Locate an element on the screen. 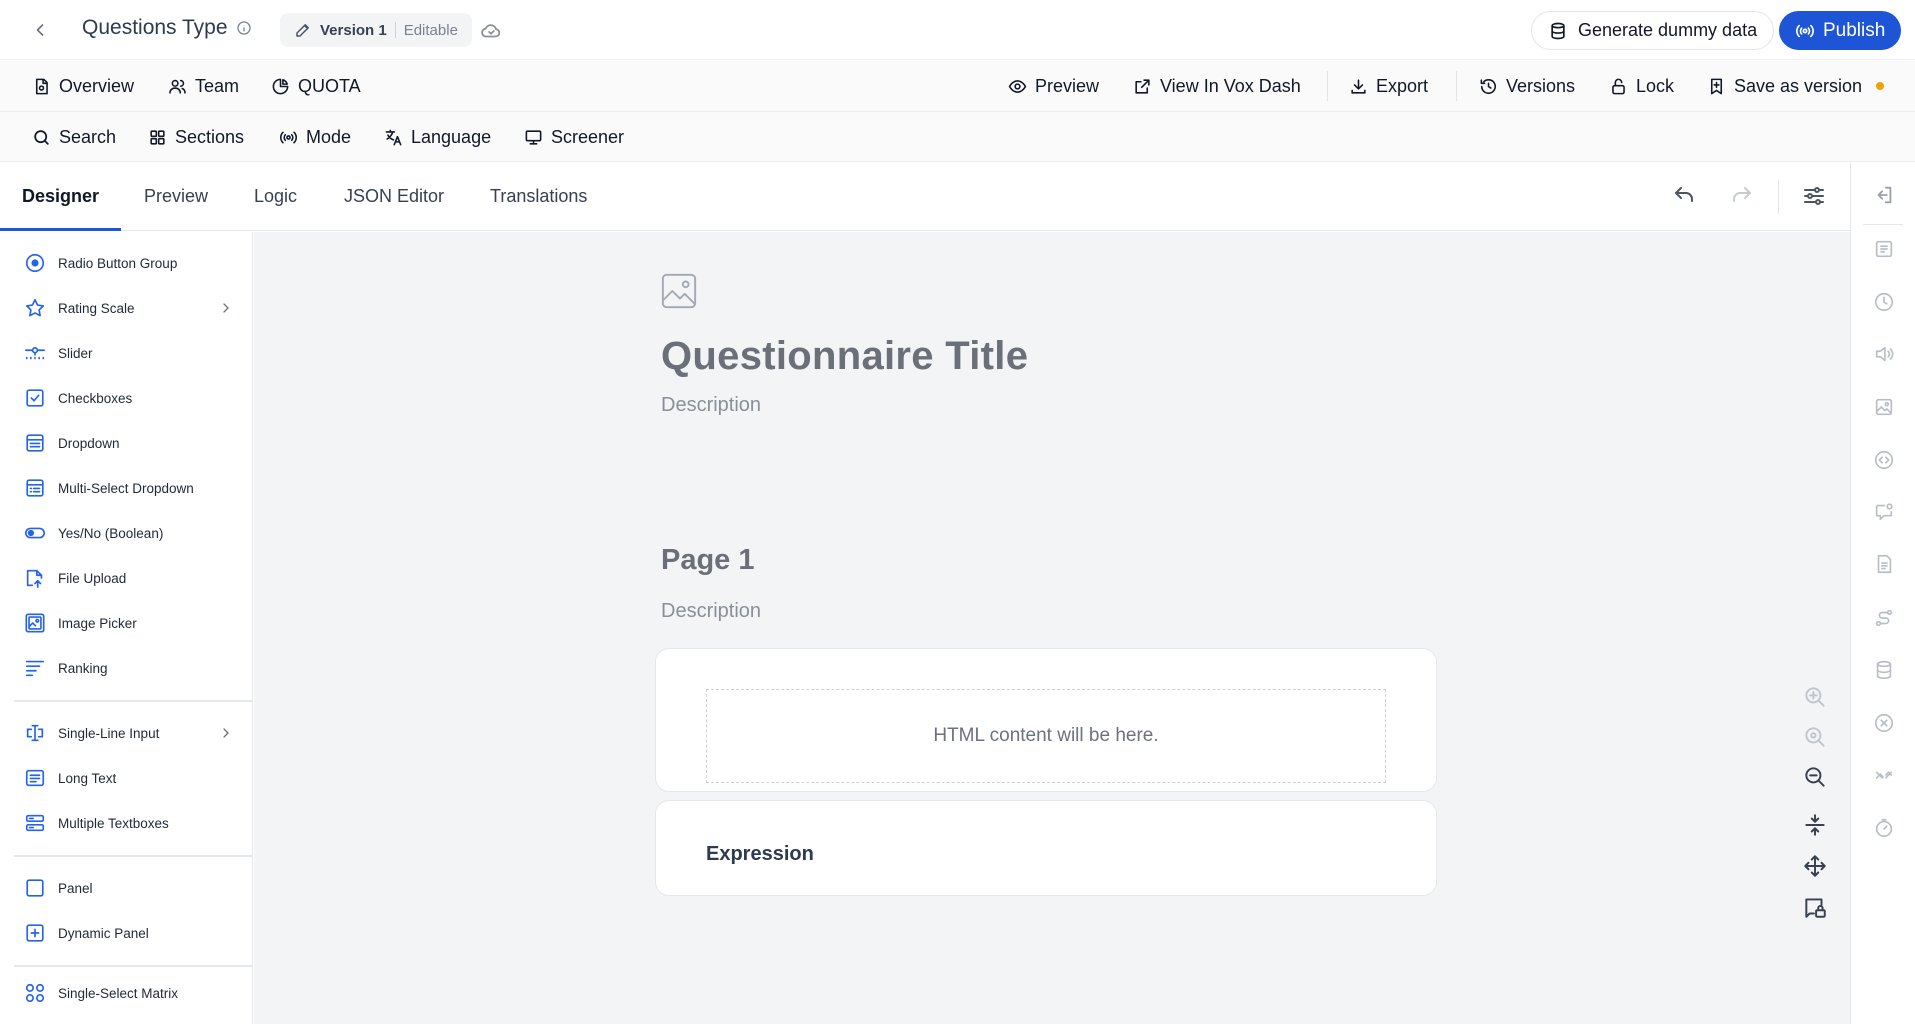 This screenshot has width=1915, height=1024. version-selector: Version 1 Editable is located at coordinates (376, 30).